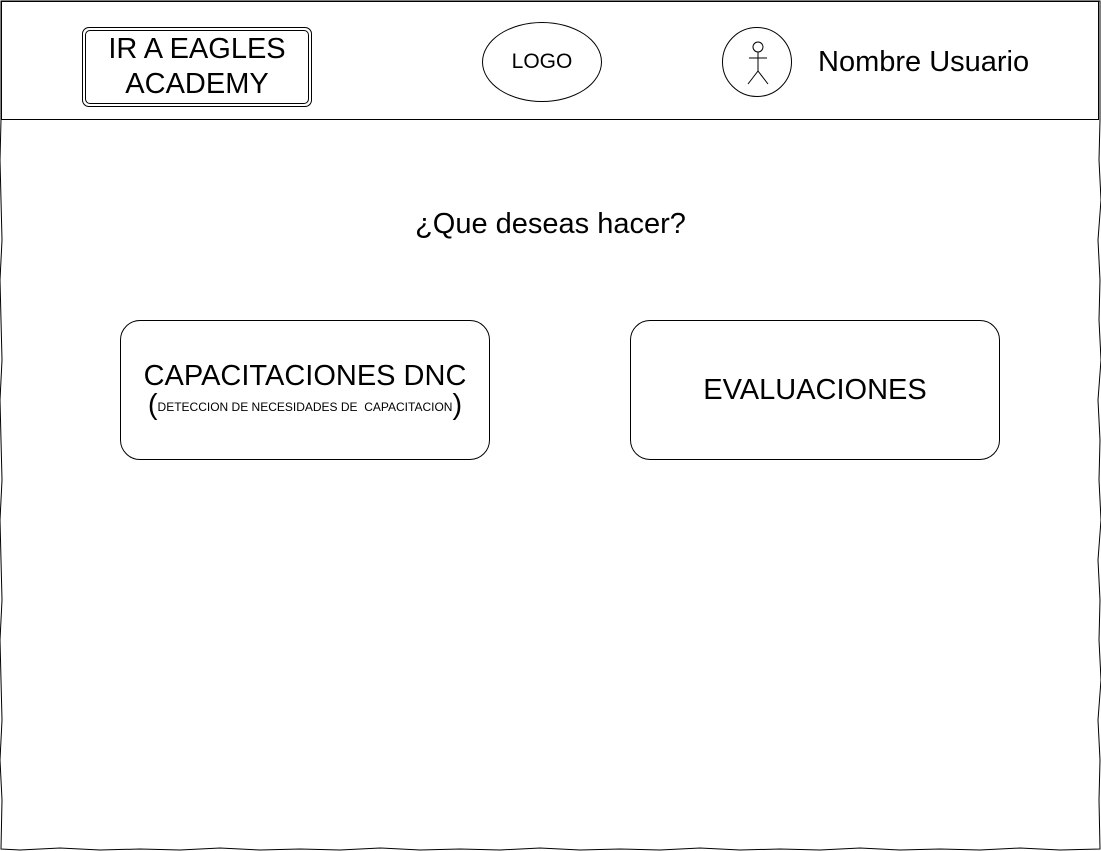 The width and height of the screenshot is (1101, 851). Describe the element at coordinates (550, 224) in the screenshot. I see `page-question: ¿Que deseas hacer?` at that location.